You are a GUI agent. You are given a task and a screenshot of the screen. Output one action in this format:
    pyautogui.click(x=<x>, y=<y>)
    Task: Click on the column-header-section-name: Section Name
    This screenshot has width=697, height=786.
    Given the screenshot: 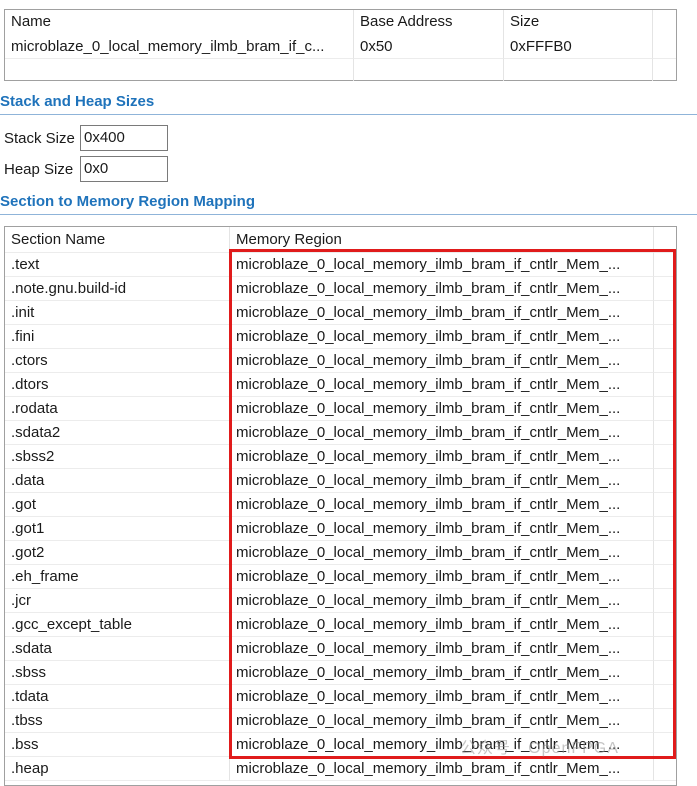 What is the action you would take?
    pyautogui.click(x=117, y=240)
    